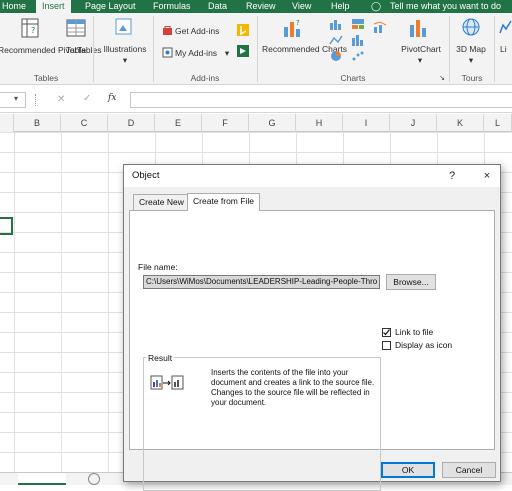 The height and width of the screenshot is (491, 512). Describe the element at coordinates (76, 50) in the screenshot. I see `table-label: Table` at that location.